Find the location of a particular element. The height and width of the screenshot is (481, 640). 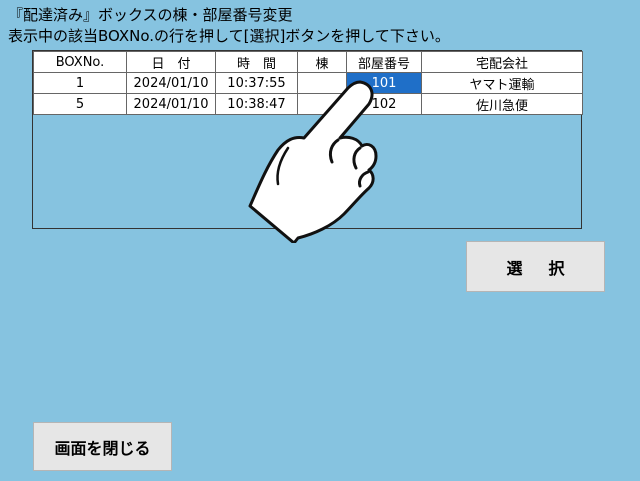

header-delivery-company: 宅配会社 is located at coordinates (502, 62).